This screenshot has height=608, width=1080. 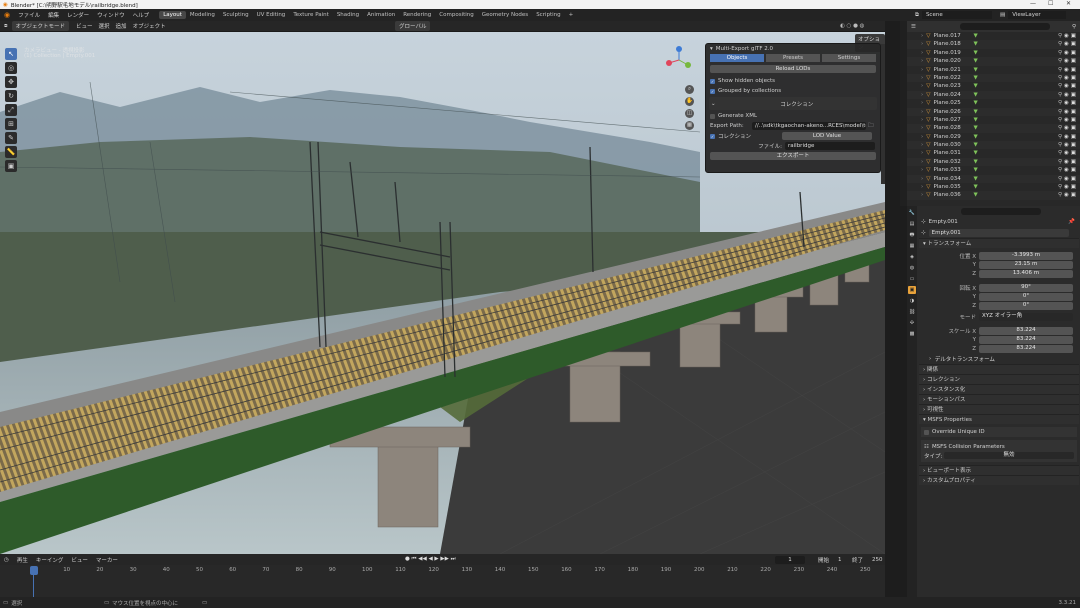 What do you see at coordinates (711, 49) in the screenshot?
I see `collapse-icon: ▾` at bounding box center [711, 49].